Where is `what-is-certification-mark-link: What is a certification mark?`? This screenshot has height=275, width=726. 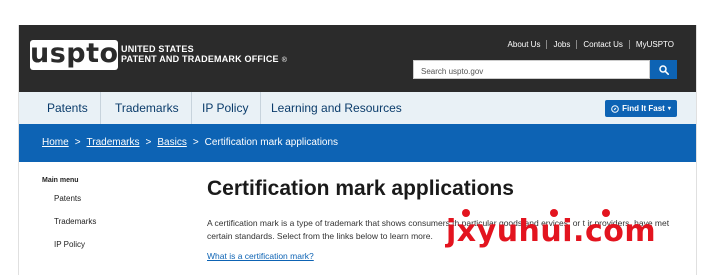 what-is-certification-mark-link: What is a certification mark? is located at coordinates (260, 256).